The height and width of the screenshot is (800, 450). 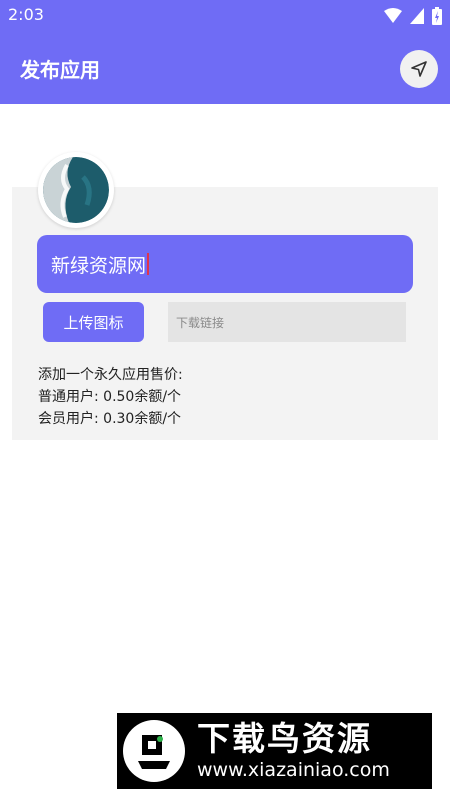 What do you see at coordinates (293, 770) in the screenshot?
I see `watermark-url: www.xiazainiao.com` at bounding box center [293, 770].